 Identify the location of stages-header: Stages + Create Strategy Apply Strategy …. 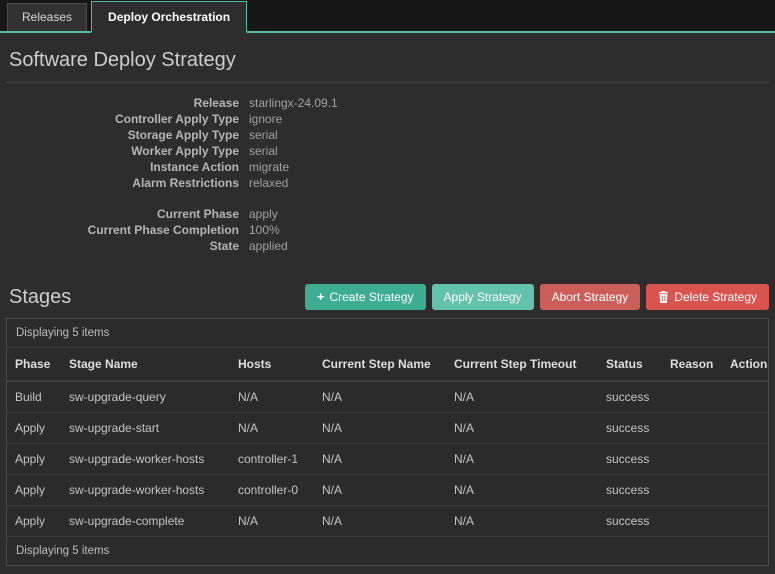
(387, 297).